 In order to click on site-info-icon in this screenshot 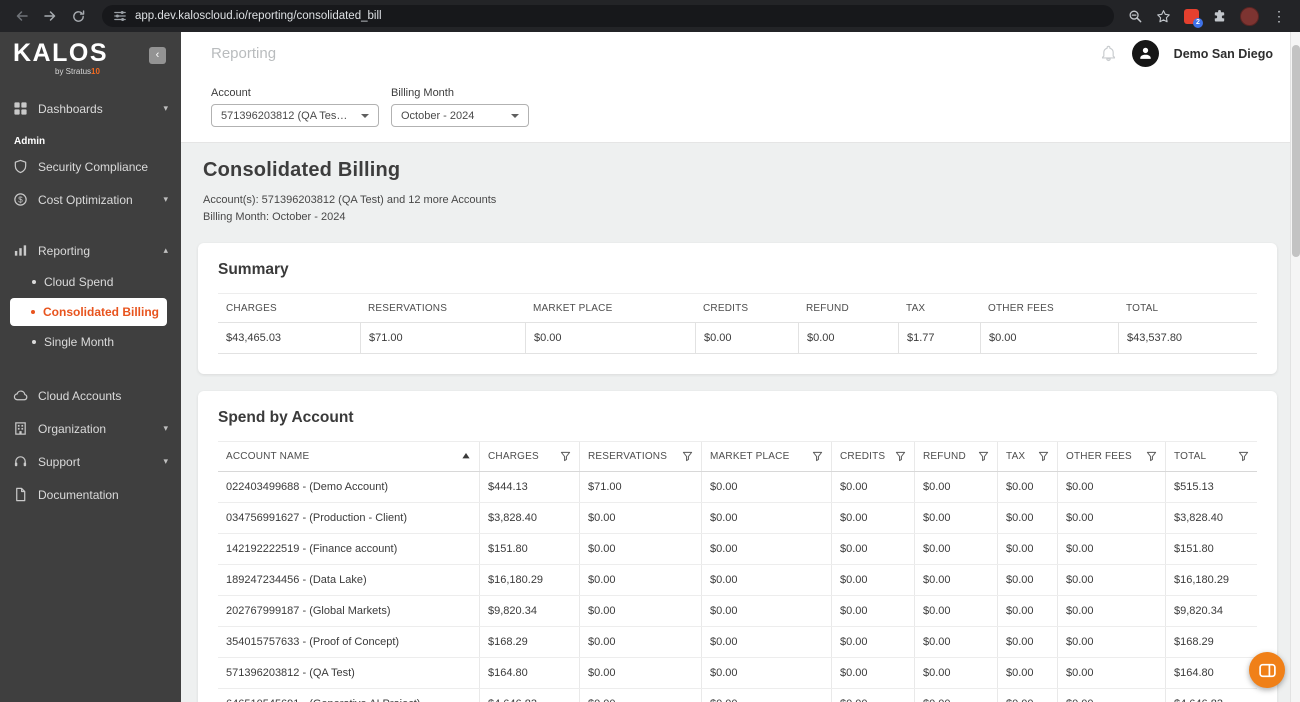, I will do `click(120, 16)`.